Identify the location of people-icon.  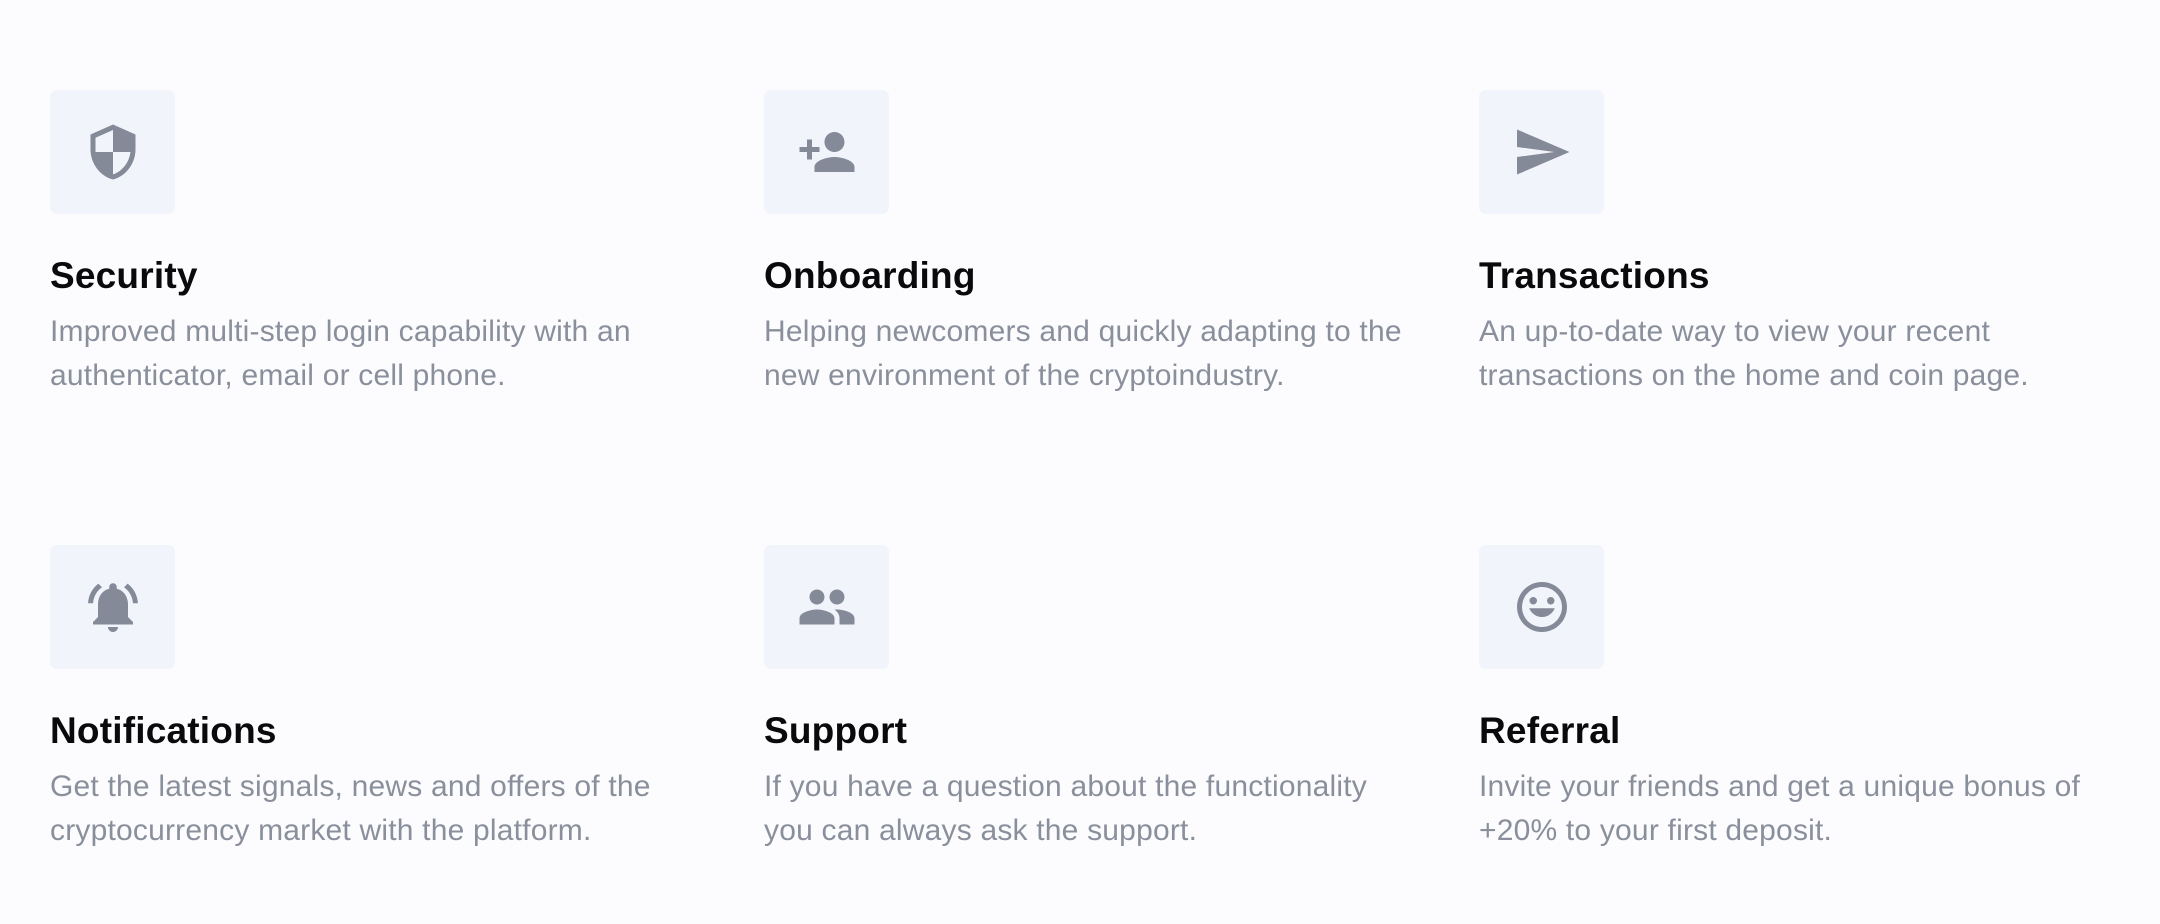
(826, 607).